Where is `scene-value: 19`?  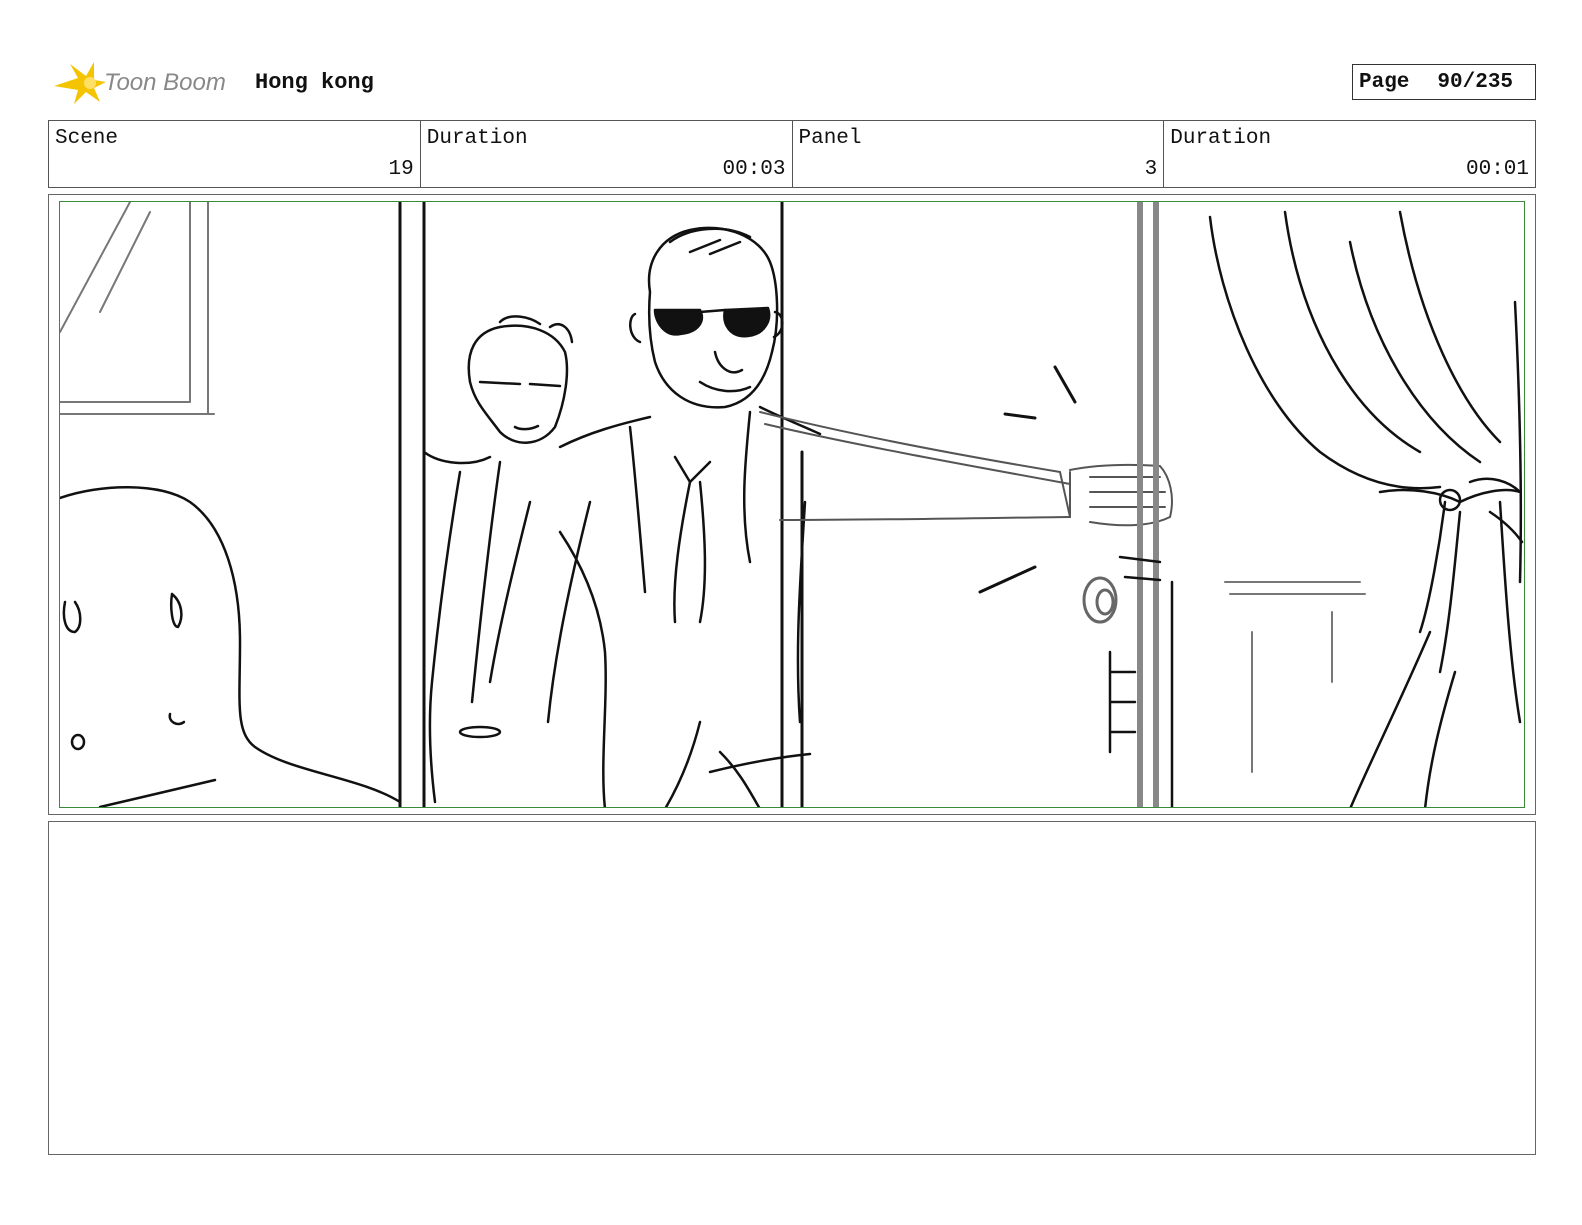
scene-value: 19 is located at coordinates (401, 169).